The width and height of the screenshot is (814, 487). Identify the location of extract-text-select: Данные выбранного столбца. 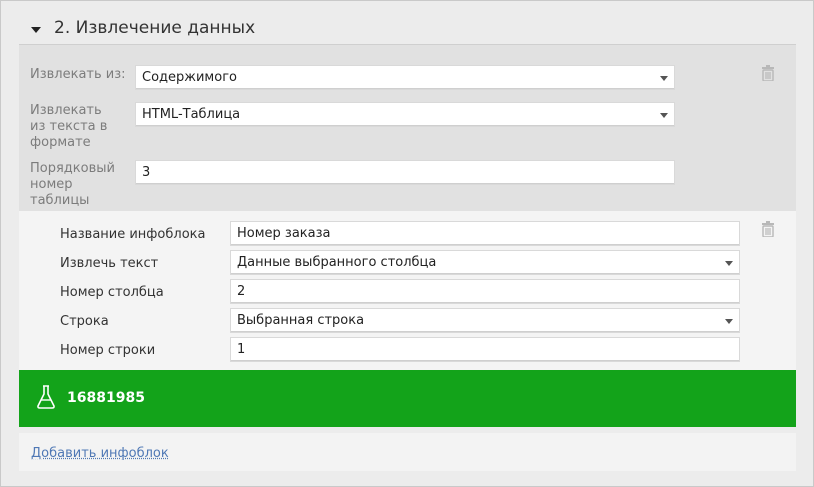
(485, 262).